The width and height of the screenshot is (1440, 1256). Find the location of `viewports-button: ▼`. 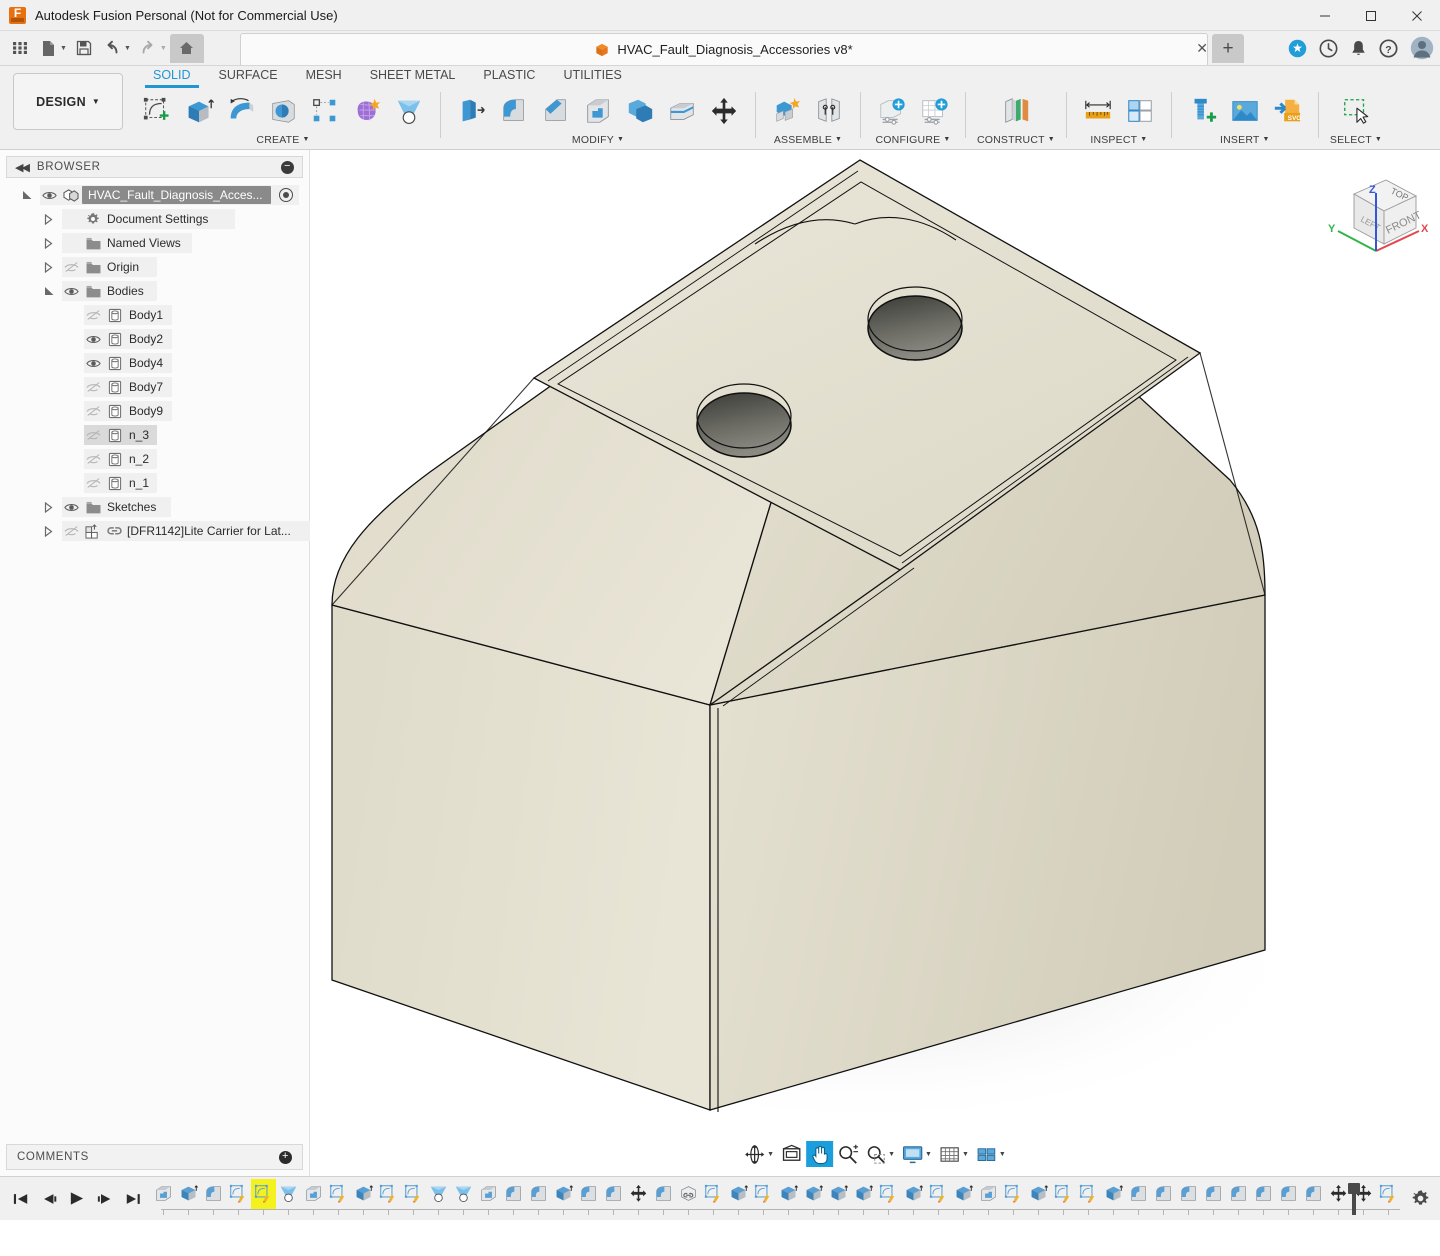

viewports-button: ▼ is located at coordinates (991, 1154).